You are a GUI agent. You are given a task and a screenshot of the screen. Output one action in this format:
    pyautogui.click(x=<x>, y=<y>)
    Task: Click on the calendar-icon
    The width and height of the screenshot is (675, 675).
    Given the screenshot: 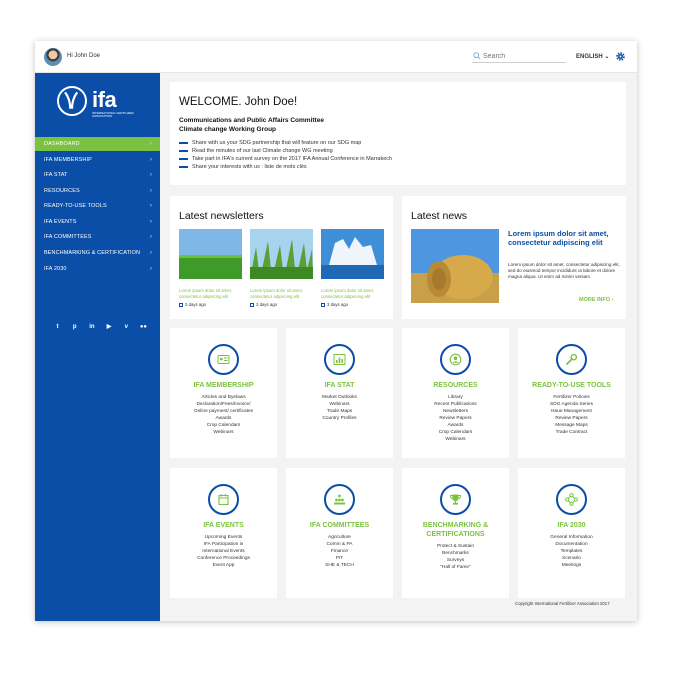 What is the action you would take?
    pyautogui.click(x=252, y=304)
    